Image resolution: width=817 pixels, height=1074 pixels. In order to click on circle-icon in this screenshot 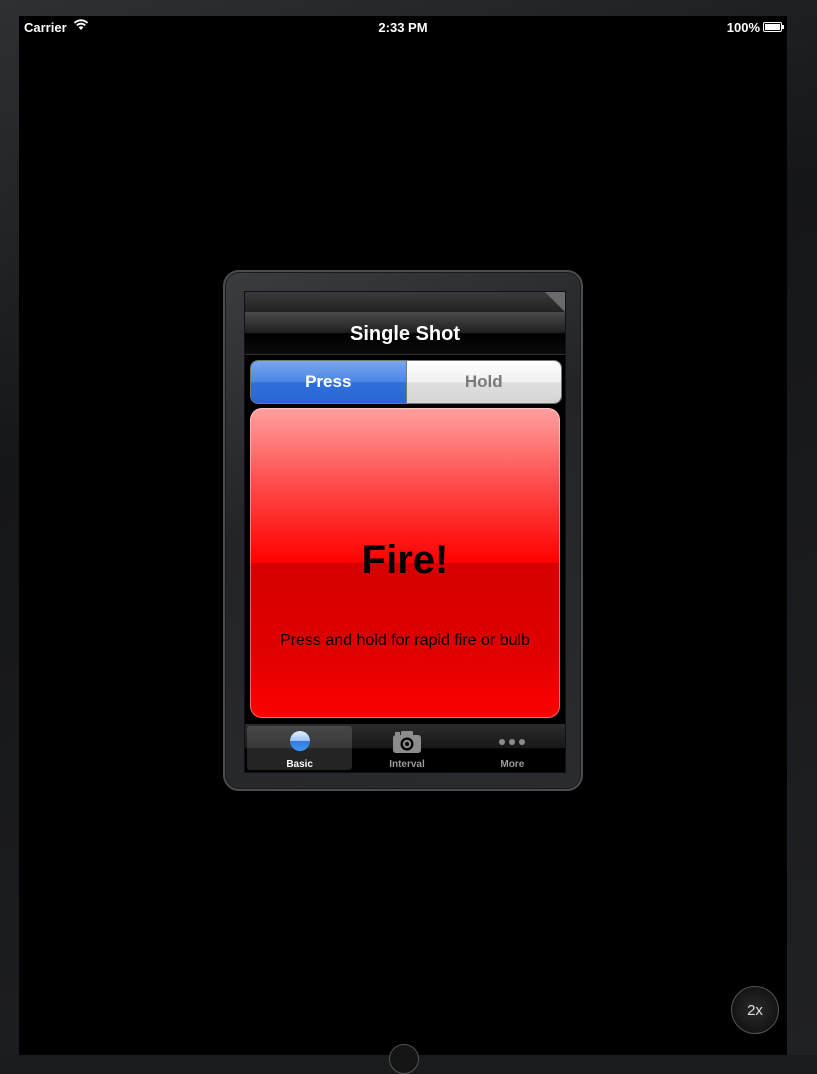, I will do `click(300, 742)`.